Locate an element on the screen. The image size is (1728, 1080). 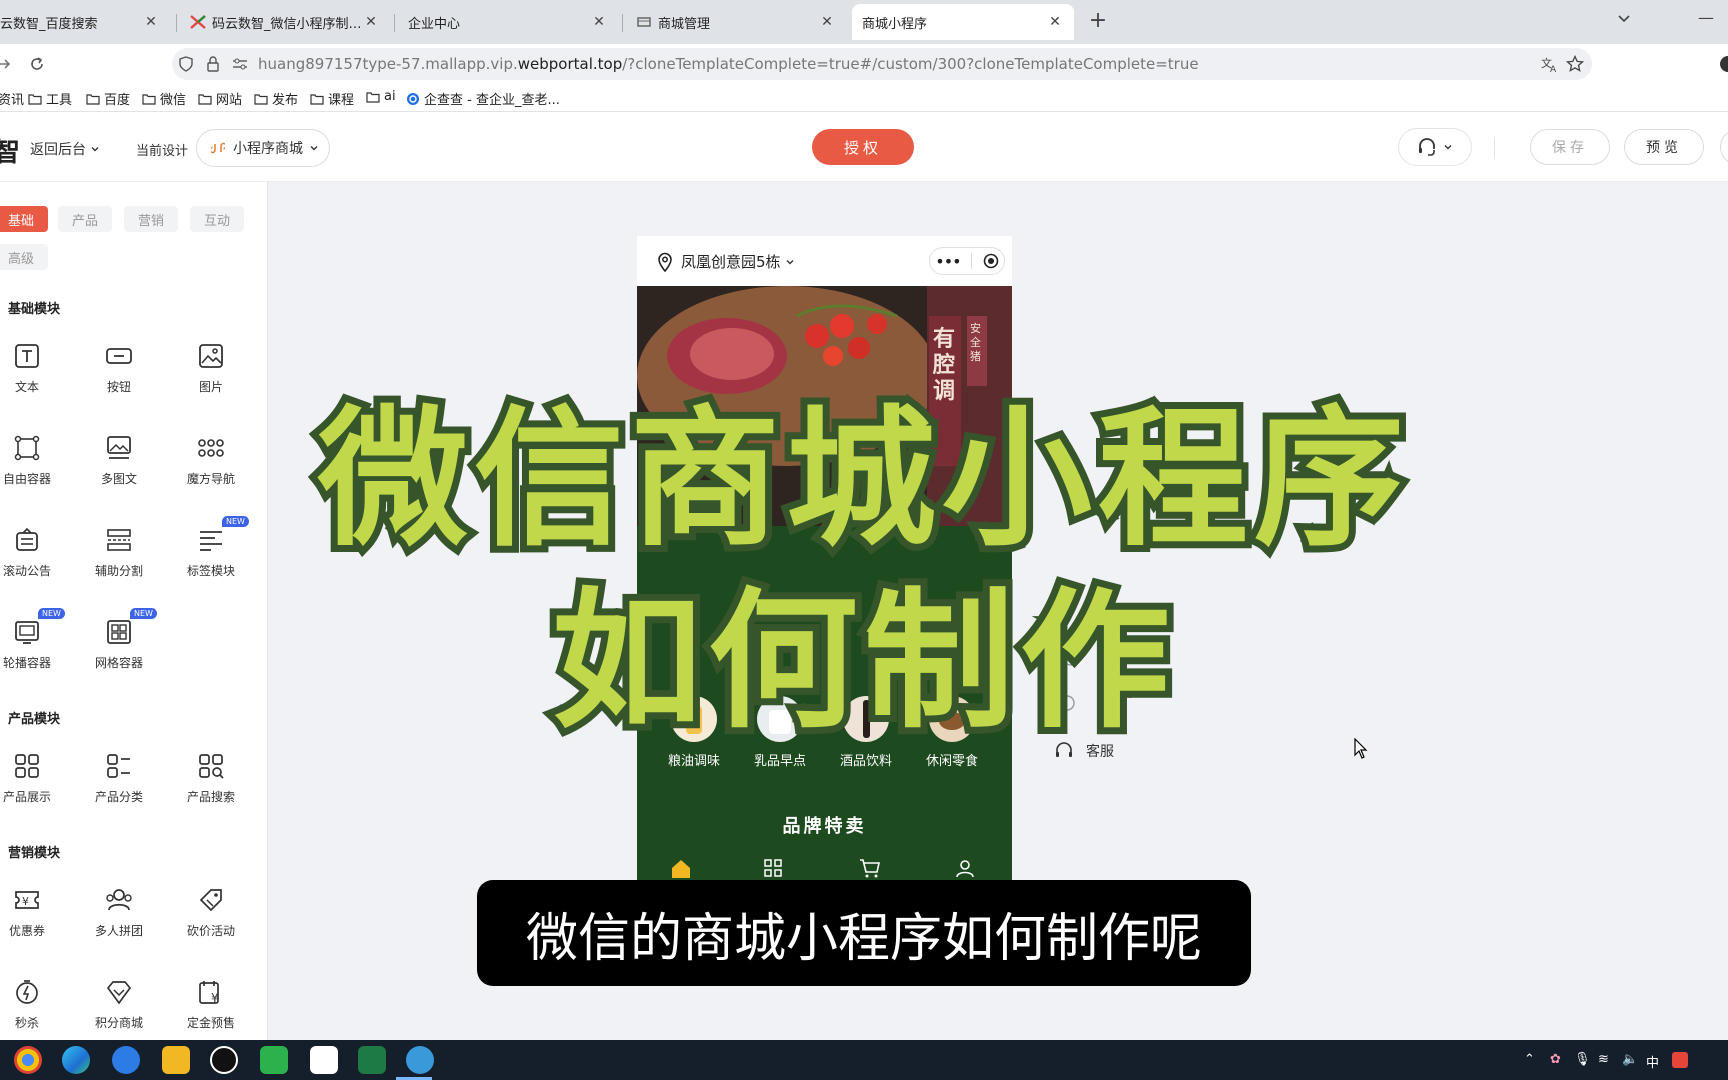
bookmark-folder: ai is located at coordinates (381, 96).